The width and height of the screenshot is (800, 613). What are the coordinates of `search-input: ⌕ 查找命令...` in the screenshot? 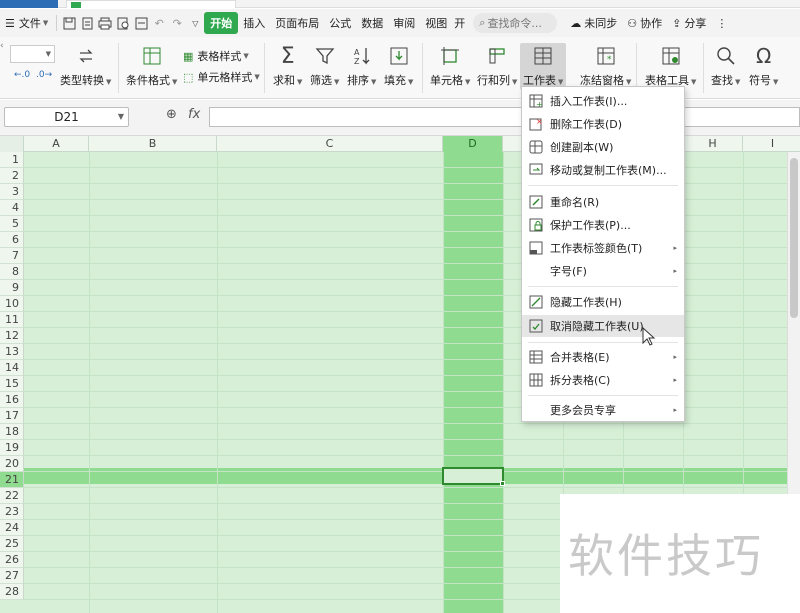 It's located at (515, 23).